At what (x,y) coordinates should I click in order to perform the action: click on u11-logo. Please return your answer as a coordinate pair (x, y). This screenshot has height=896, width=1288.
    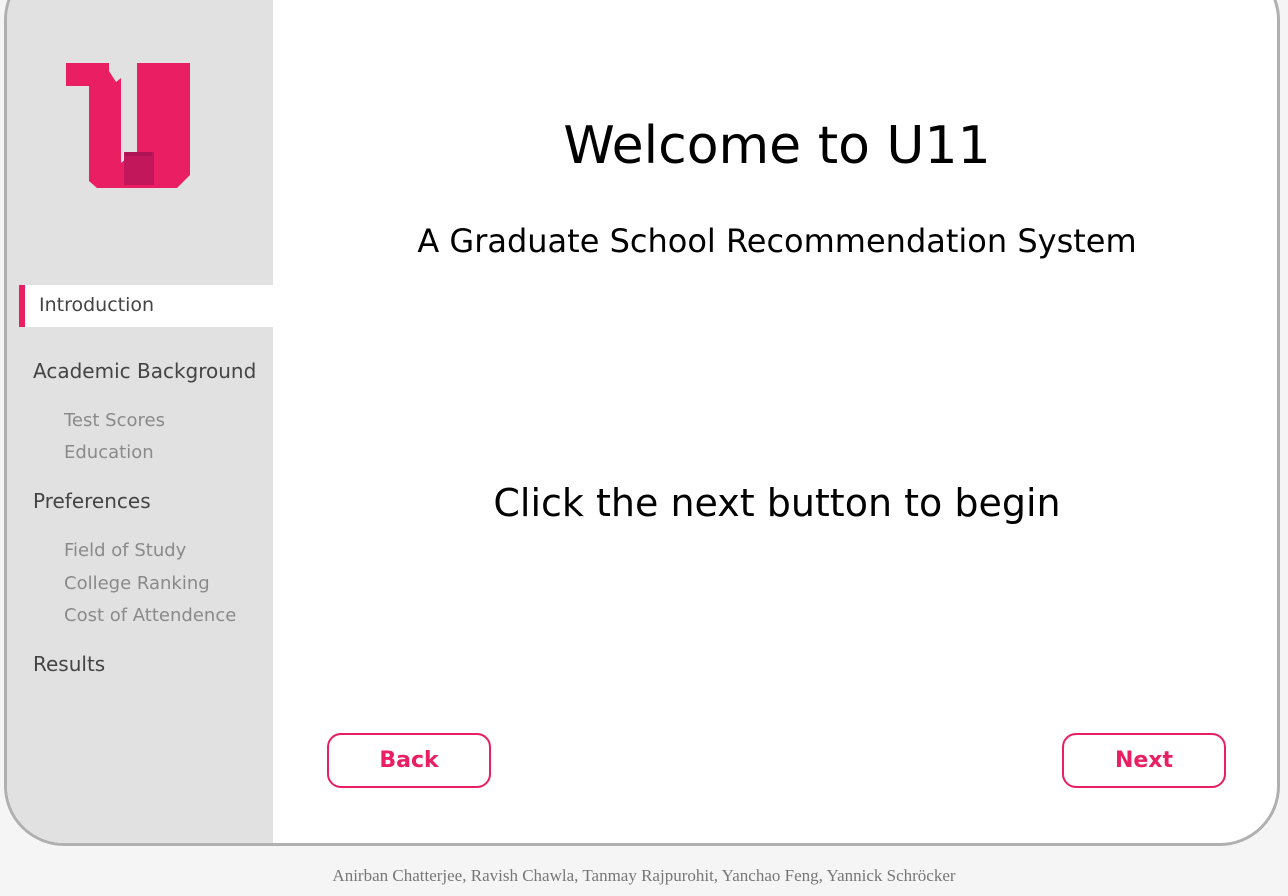
    Looking at the image, I should click on (128, 125).